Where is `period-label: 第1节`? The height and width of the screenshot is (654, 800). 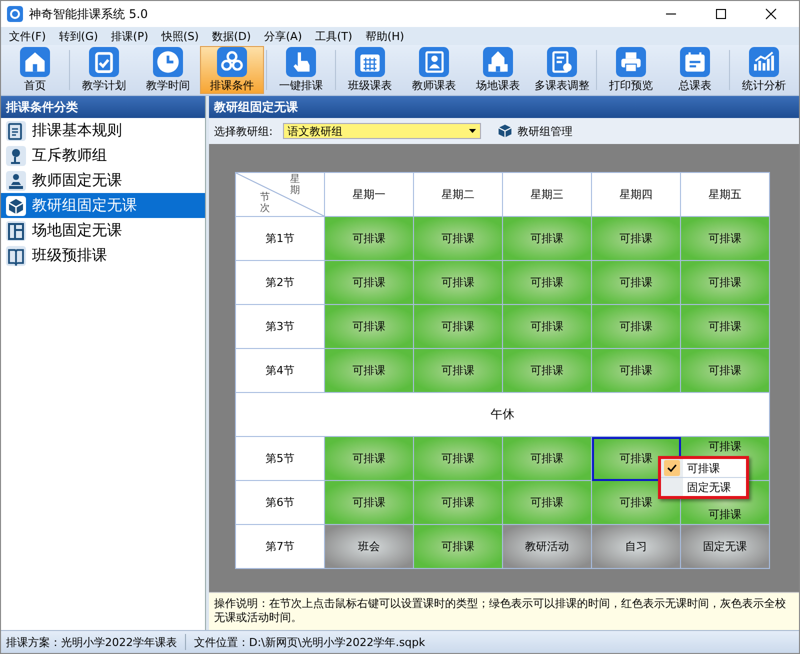 period-label: 第1节 is located at coordinates (280, 238).